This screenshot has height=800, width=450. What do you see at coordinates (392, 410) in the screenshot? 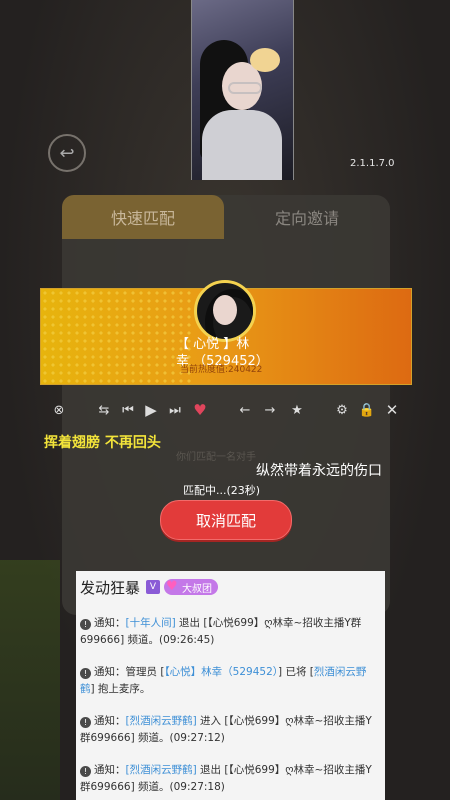
I see `dismiss-icon: ✕` at bounding box center [392, 410].